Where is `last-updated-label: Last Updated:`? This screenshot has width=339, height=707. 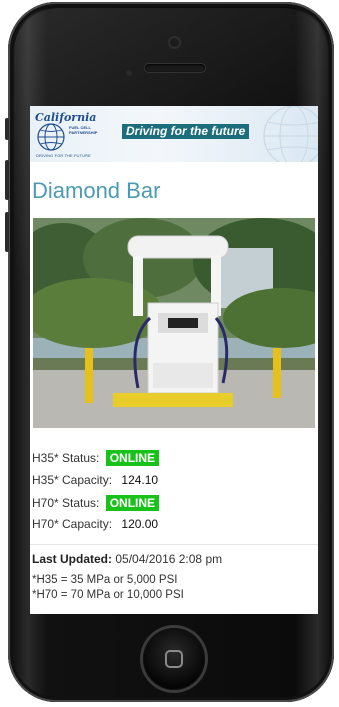 last-updated-label: Last Updated: is located at coordinates (72, 559).